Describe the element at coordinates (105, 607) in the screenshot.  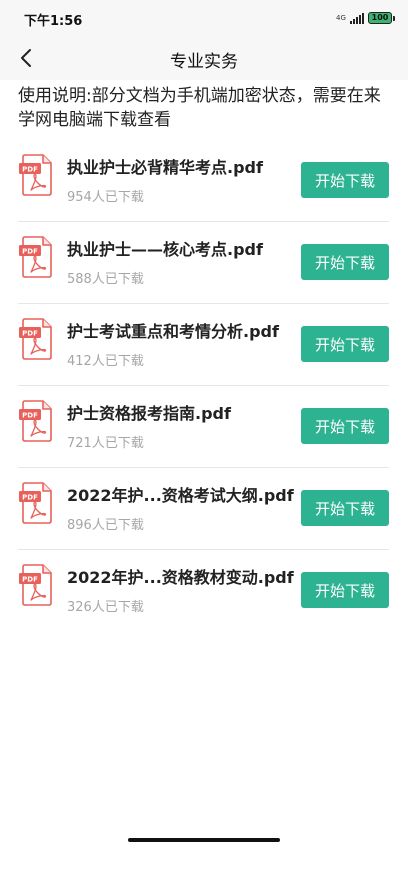
I see `download-count: 326人已下载` at that location.